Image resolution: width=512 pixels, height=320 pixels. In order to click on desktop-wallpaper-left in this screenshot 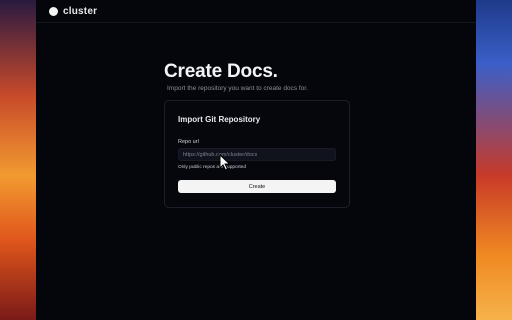, I will do `click(20, 160)`.